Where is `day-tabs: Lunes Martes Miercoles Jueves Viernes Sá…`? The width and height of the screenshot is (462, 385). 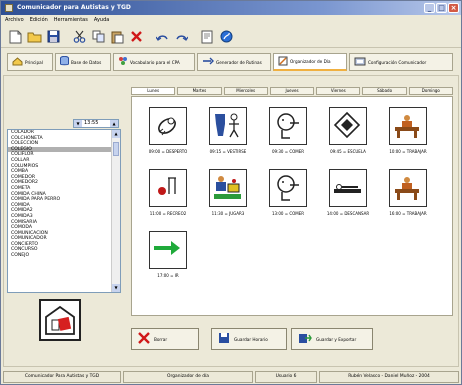
day-tabs: Lunes Martes Miercoles Jueves Viernes Sá… is located at coordinates (292, 91).